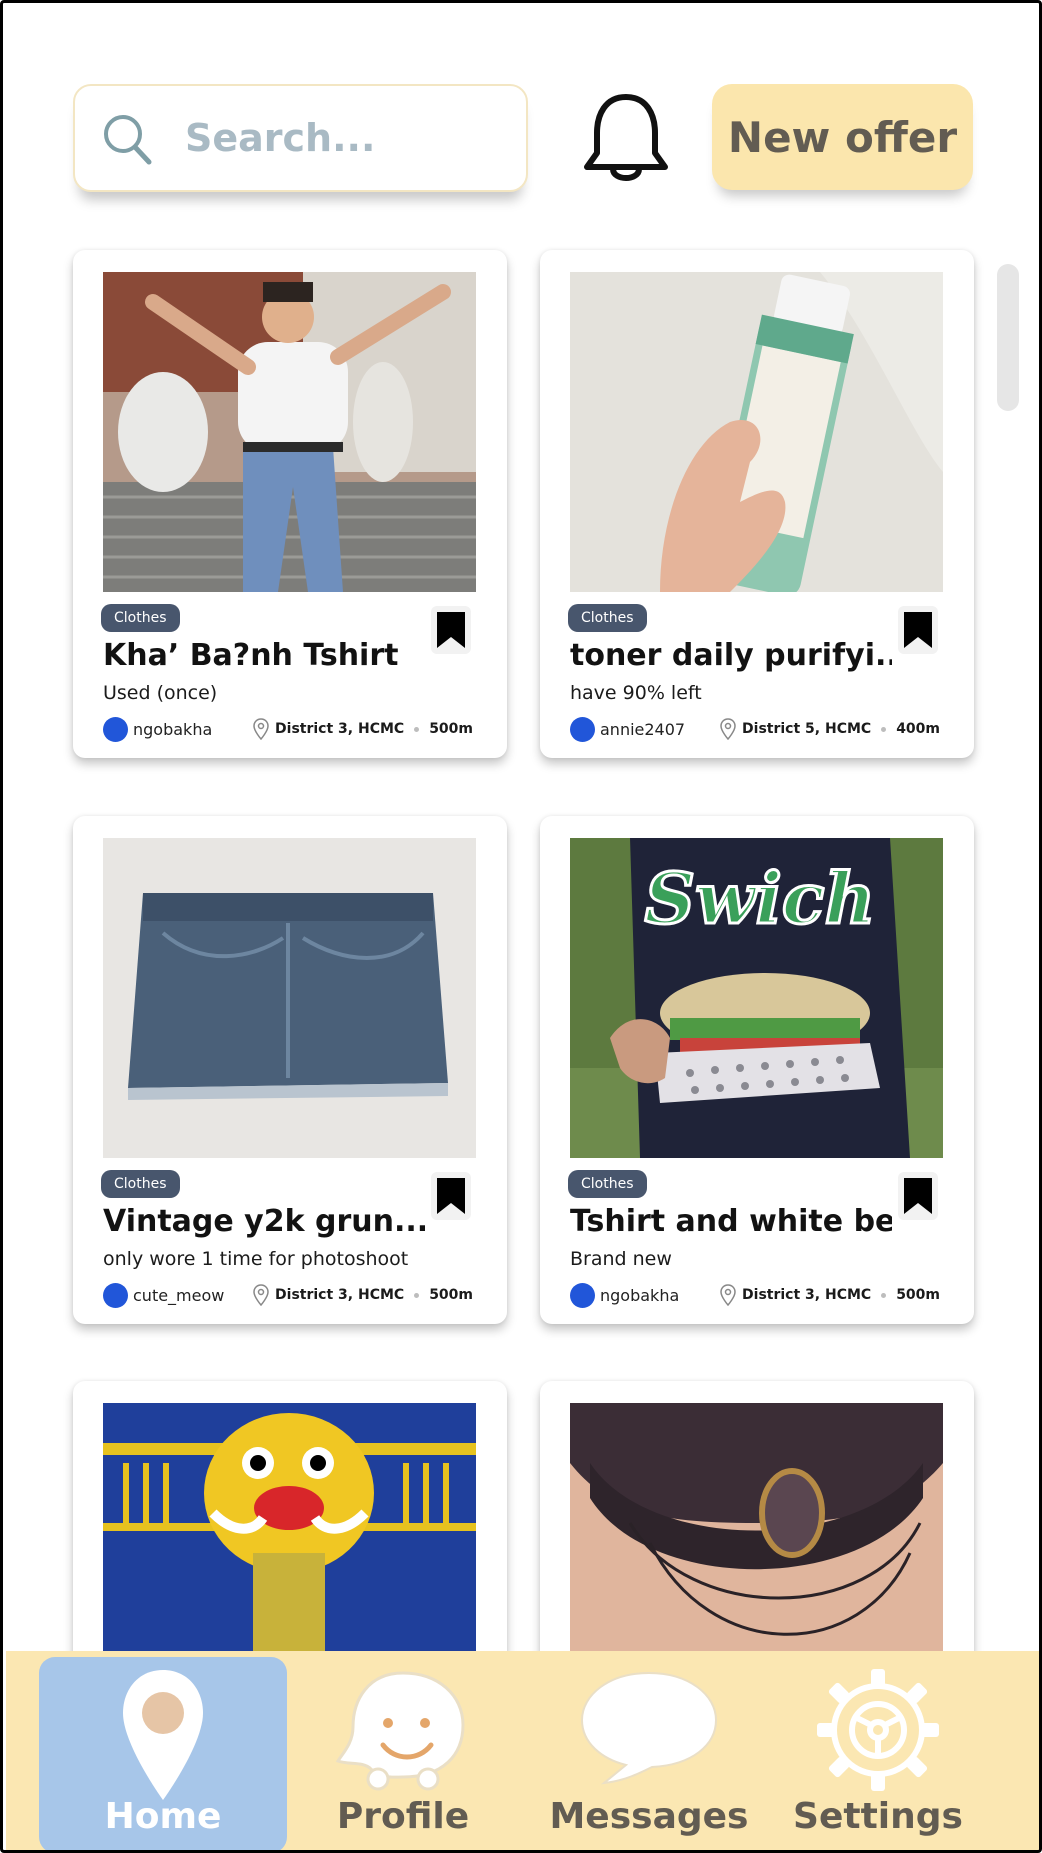  I want to click on bell-icon, so click(626, 139).